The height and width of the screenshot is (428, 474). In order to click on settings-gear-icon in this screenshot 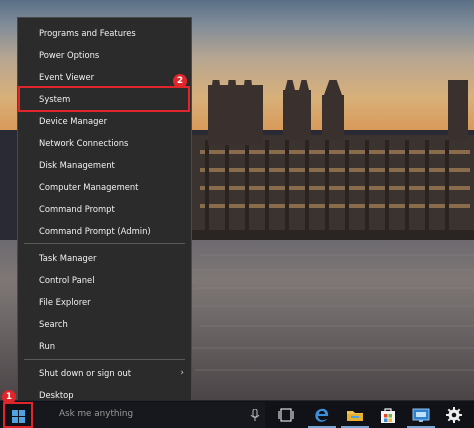, I will do `click(454, 415)`.